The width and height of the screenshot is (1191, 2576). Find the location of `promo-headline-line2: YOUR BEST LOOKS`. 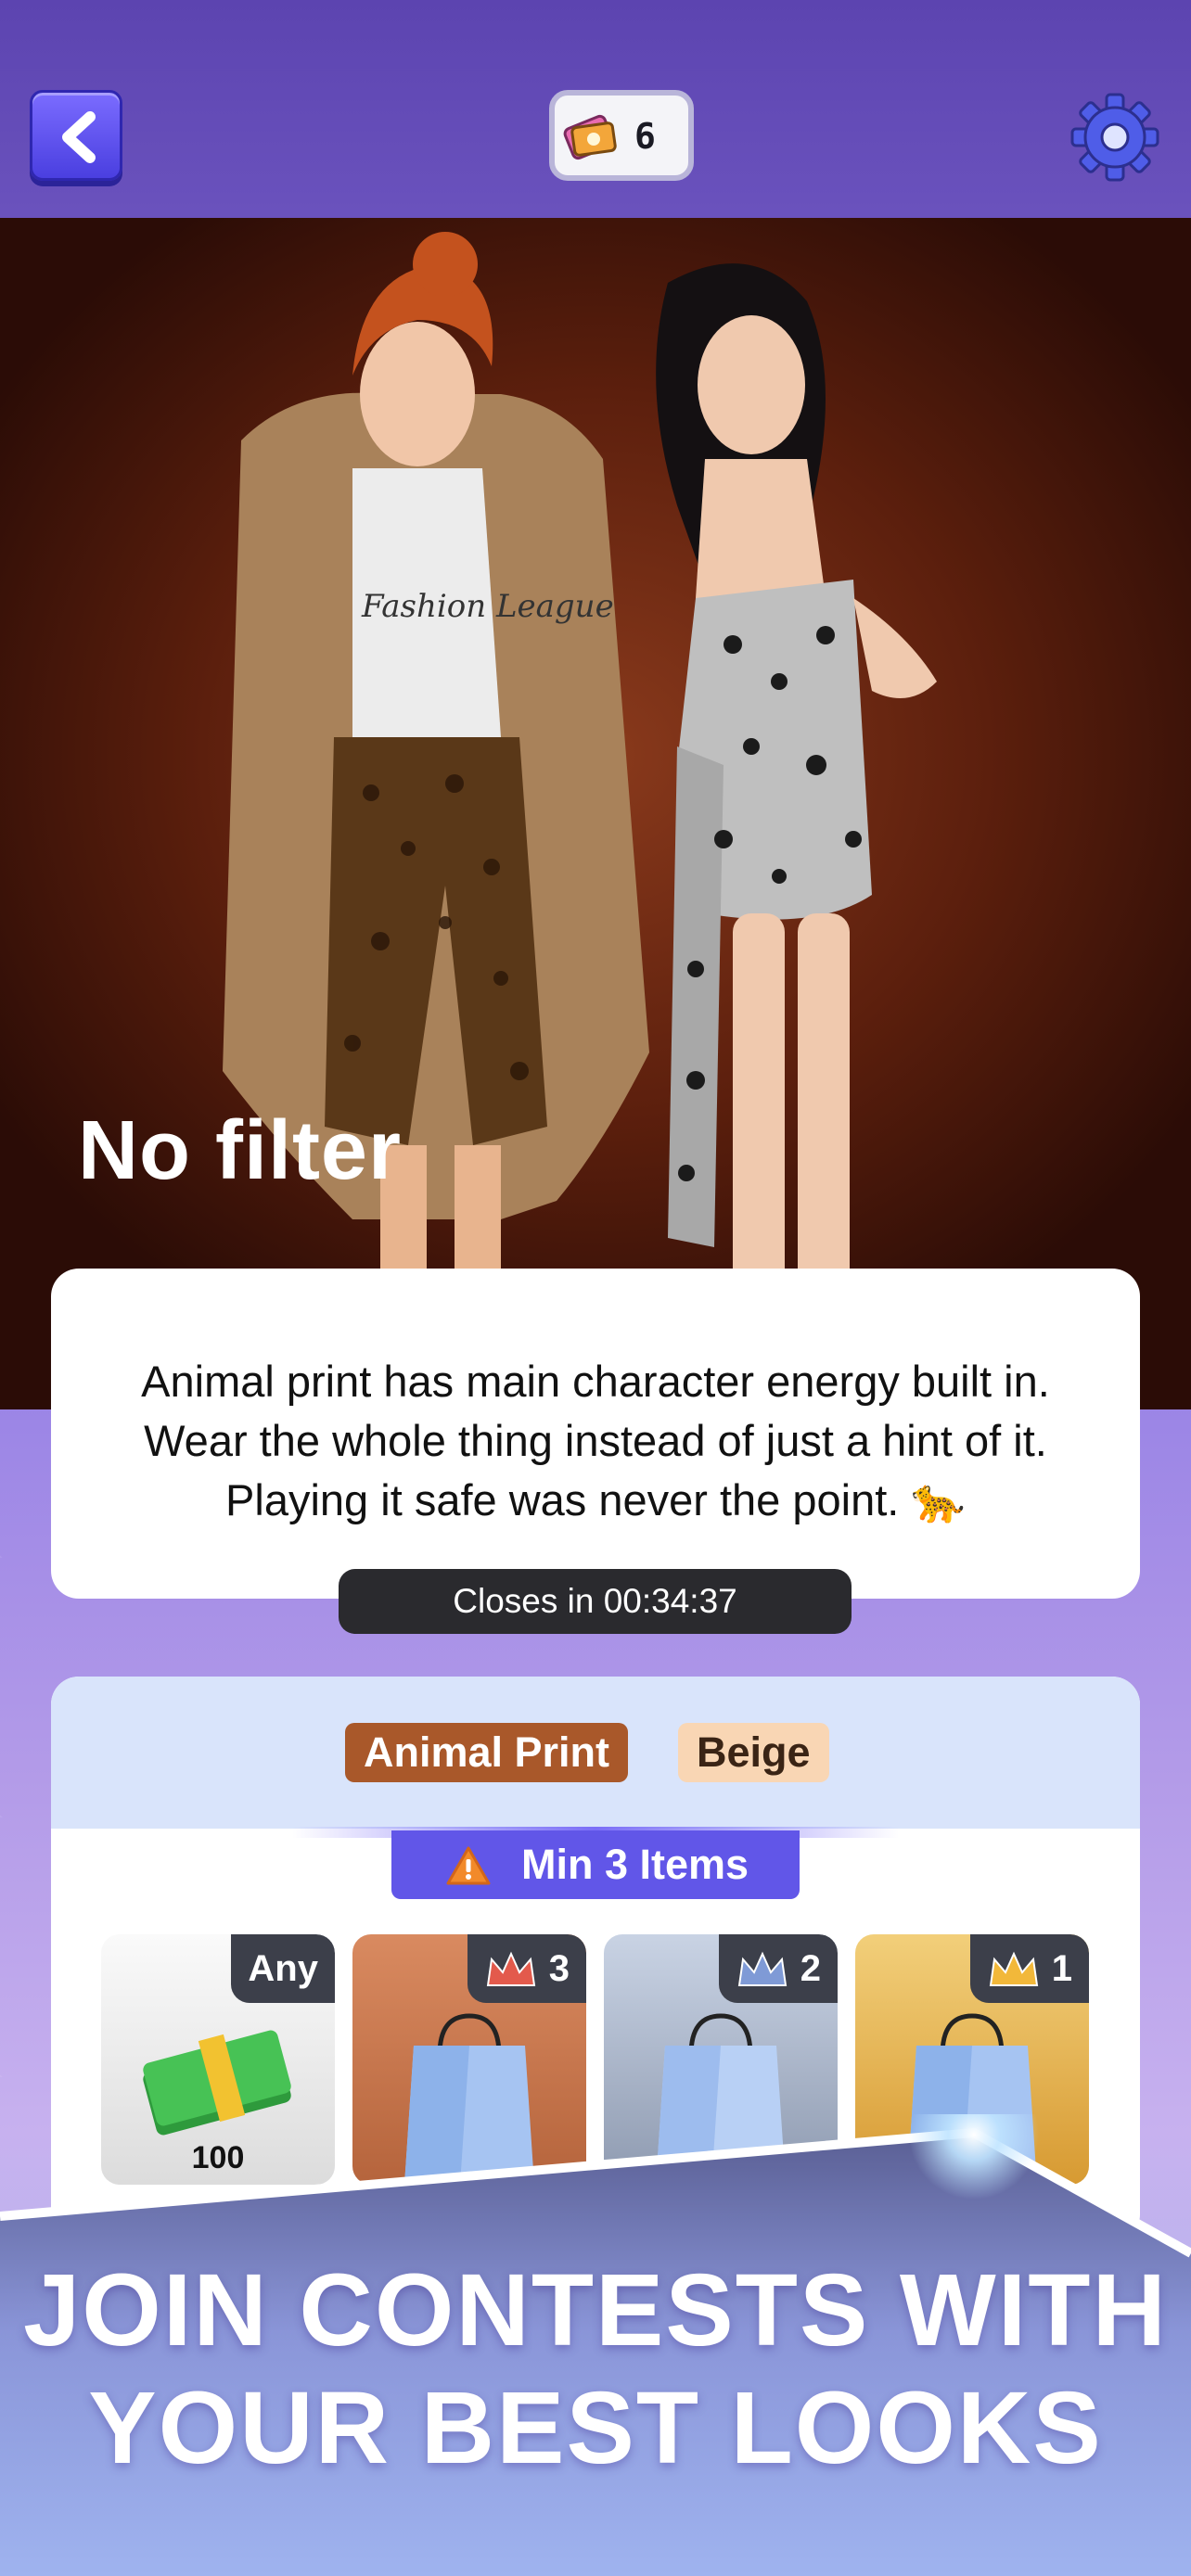

promo-headline-line2: YOUR BEST LOOKS is located at coordinates (595, 2428).